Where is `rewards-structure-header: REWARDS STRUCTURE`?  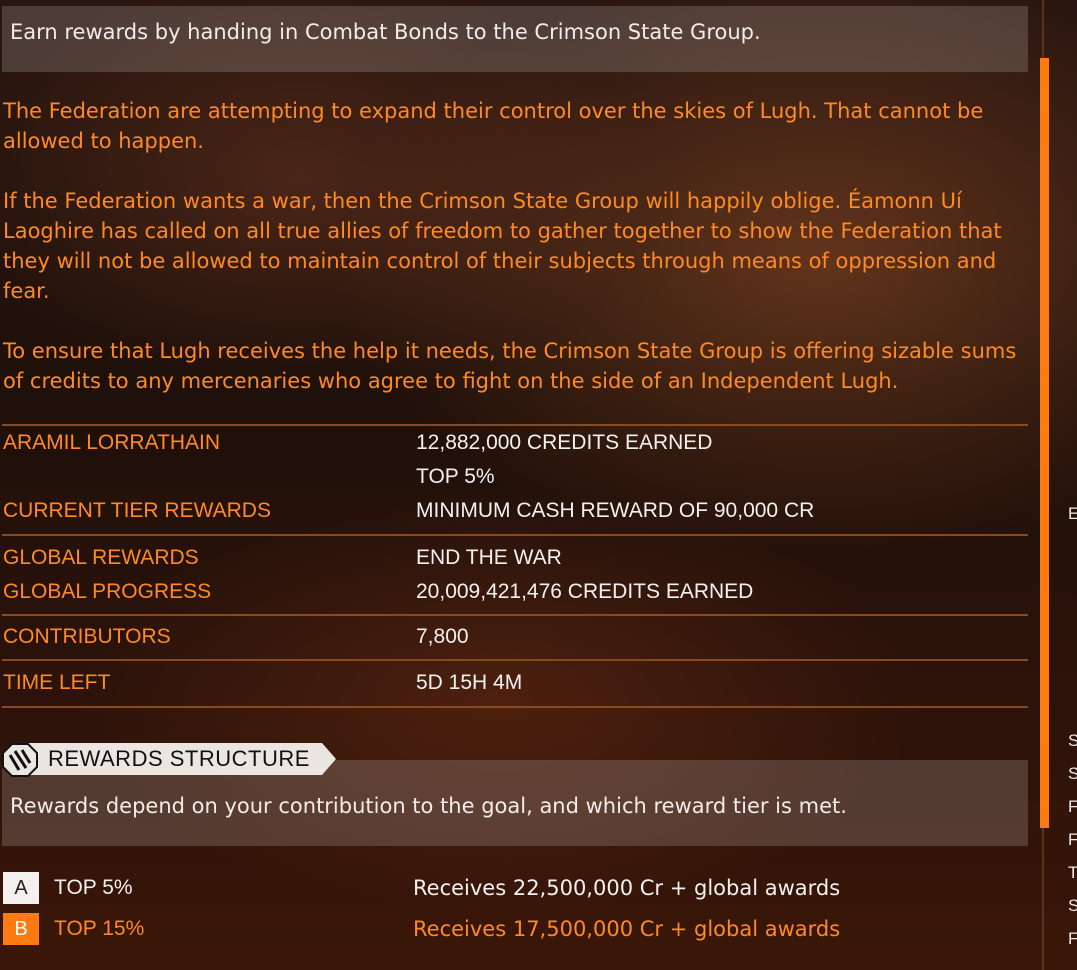
rewards-structure-header: REWARDS STRUCTURE is located at coordinates (168, 760).